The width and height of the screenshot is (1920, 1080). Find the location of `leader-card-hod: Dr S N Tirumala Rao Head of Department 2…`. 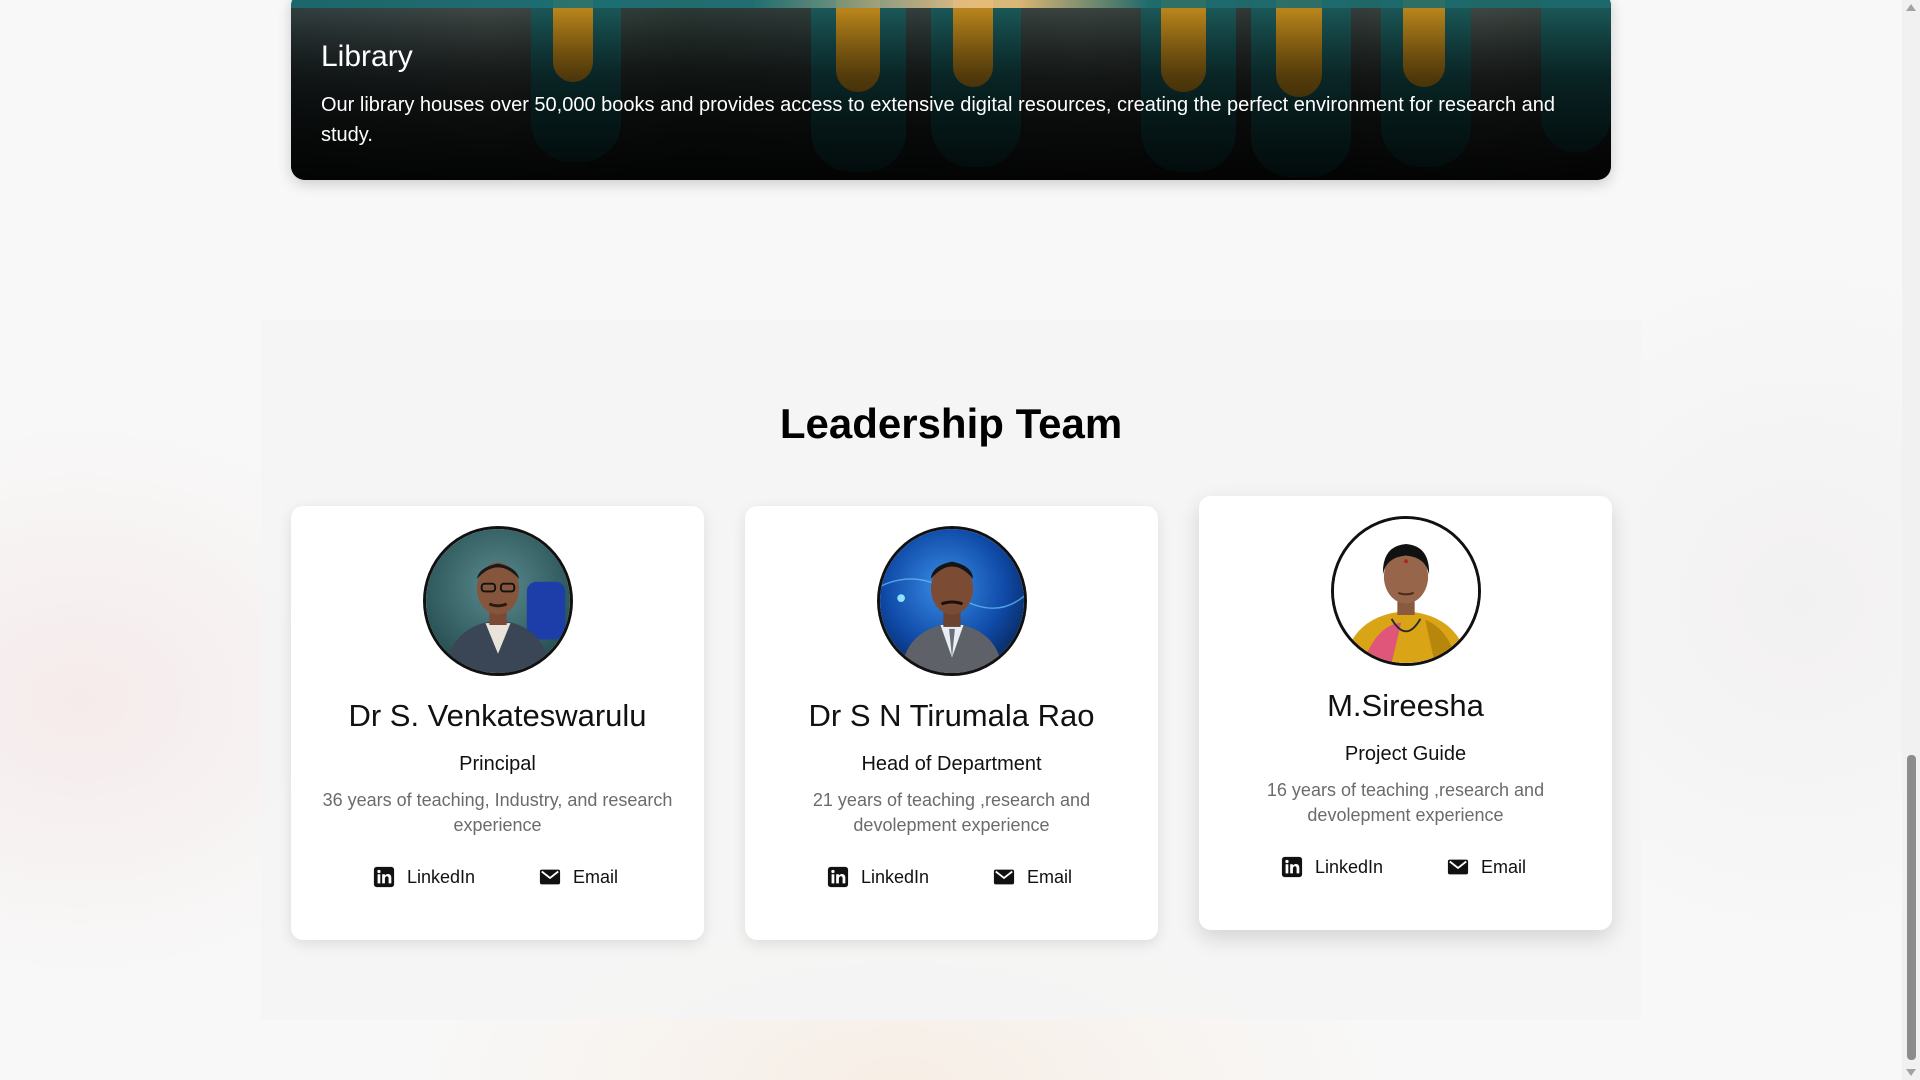

leader-card-hod: Dr S N Tirumala Rao Head of Department 2… is located at coordinates (951, 723).